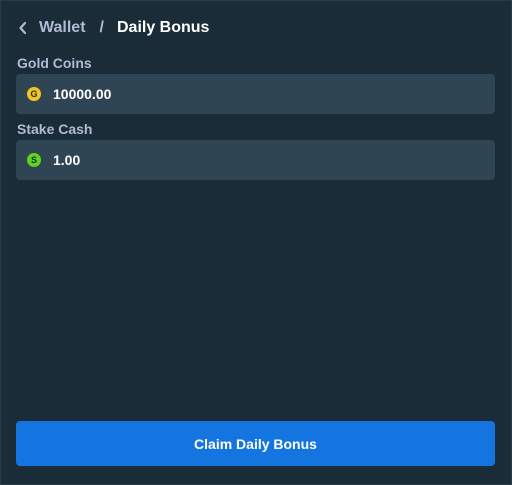 Image resolution: width=512 pixels, height=485 pixels. What do you see at coordinates (255, 160) in the screenshot?
I see `stake-cash-field: S 1.00` at bounding box center [255, 160].